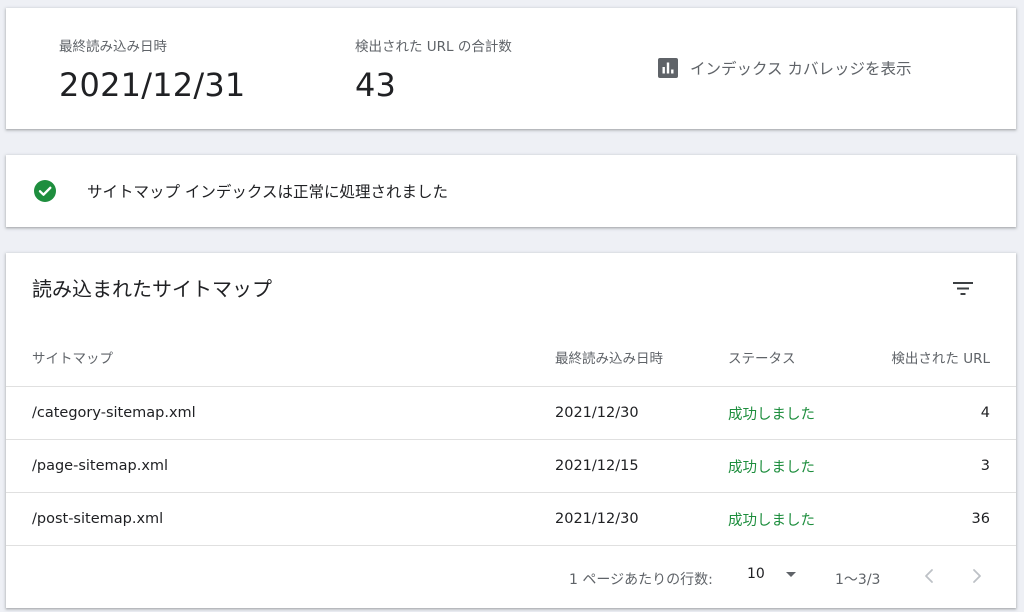 The height and width of the screenshot is (612, 1024). What do you see at coordinates (98, 519) in the screenshot?
I see `sitemap-name: /post-sitemap.xml` at bounding box center [98, 519].